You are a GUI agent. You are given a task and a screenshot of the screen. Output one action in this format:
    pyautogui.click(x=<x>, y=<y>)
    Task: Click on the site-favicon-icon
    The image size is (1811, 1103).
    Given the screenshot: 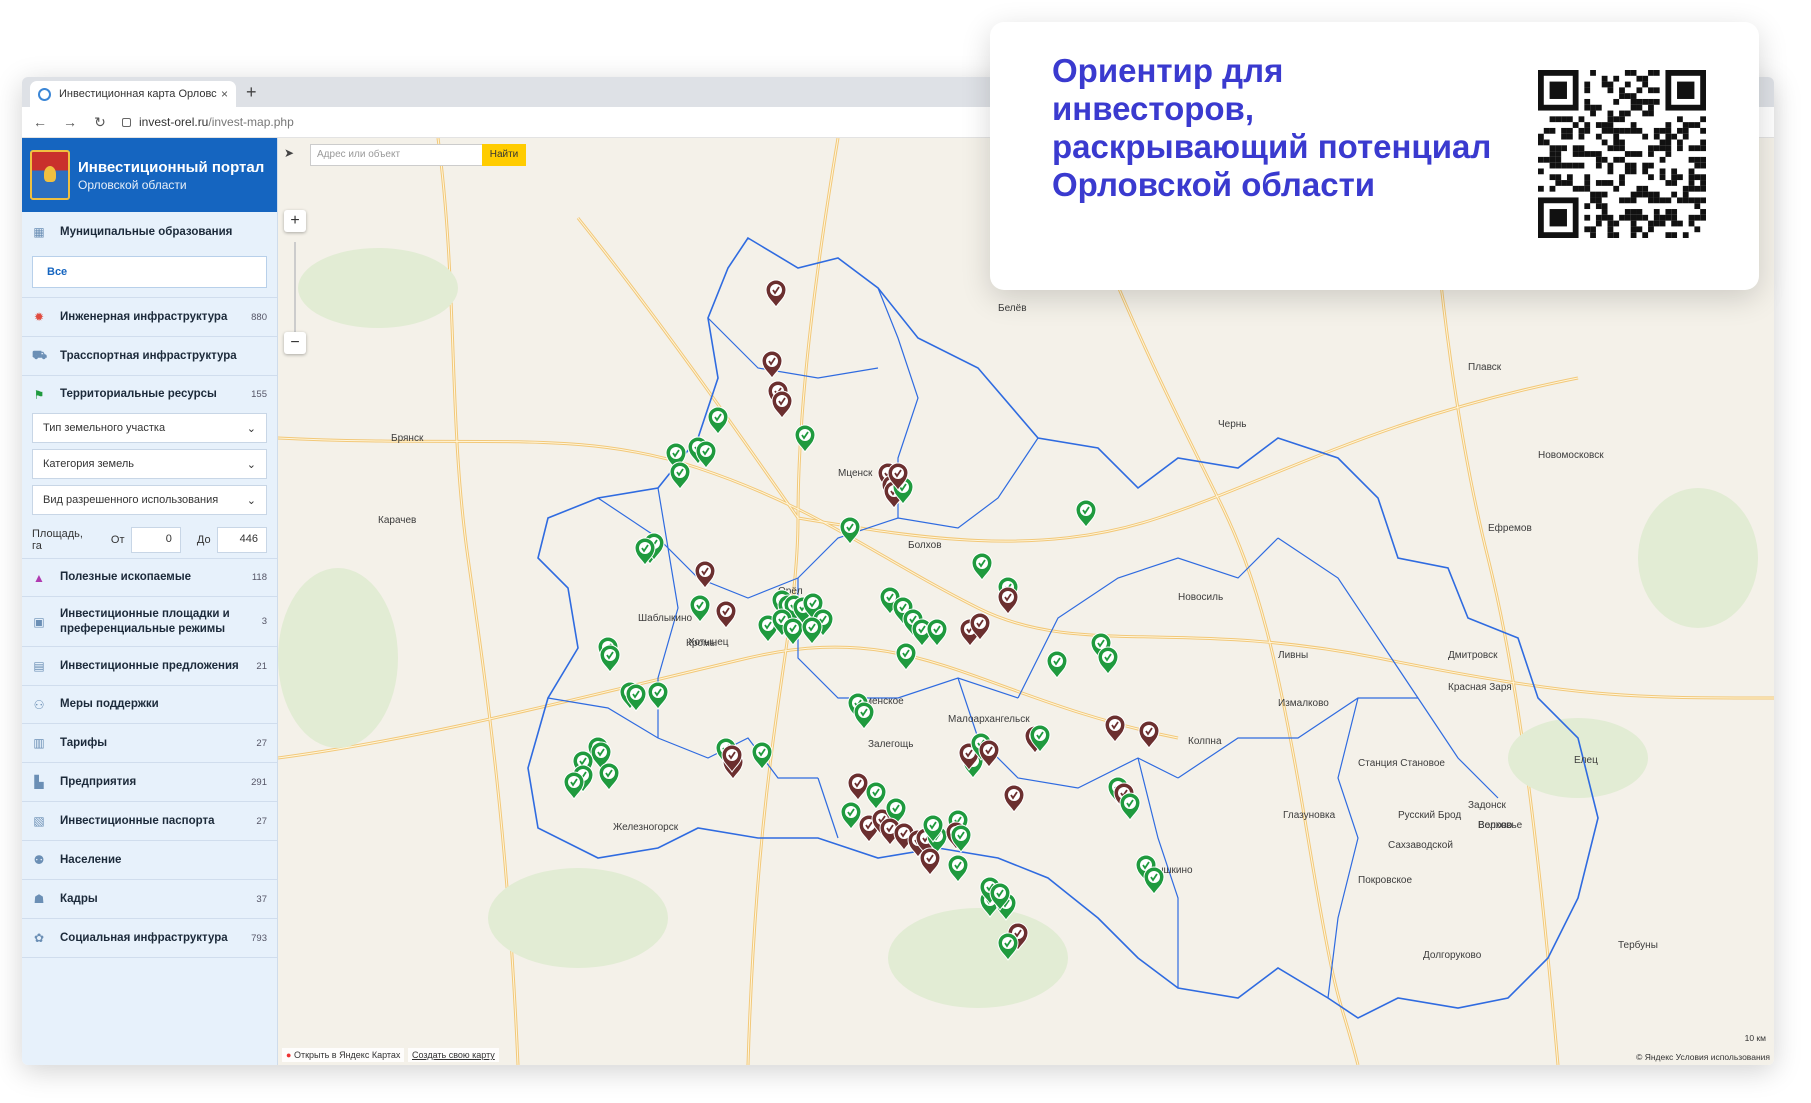 What is the action you would take?
    pyautogui.click(x=44, y=94)
    